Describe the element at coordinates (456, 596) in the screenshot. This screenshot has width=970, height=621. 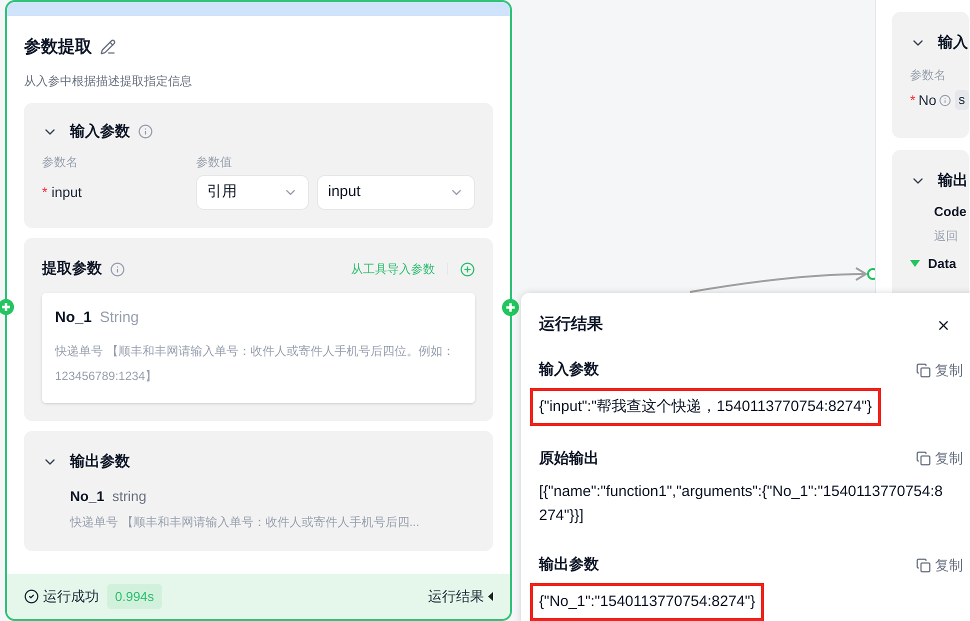
I see `run-result-button: 运行结果` at that location.